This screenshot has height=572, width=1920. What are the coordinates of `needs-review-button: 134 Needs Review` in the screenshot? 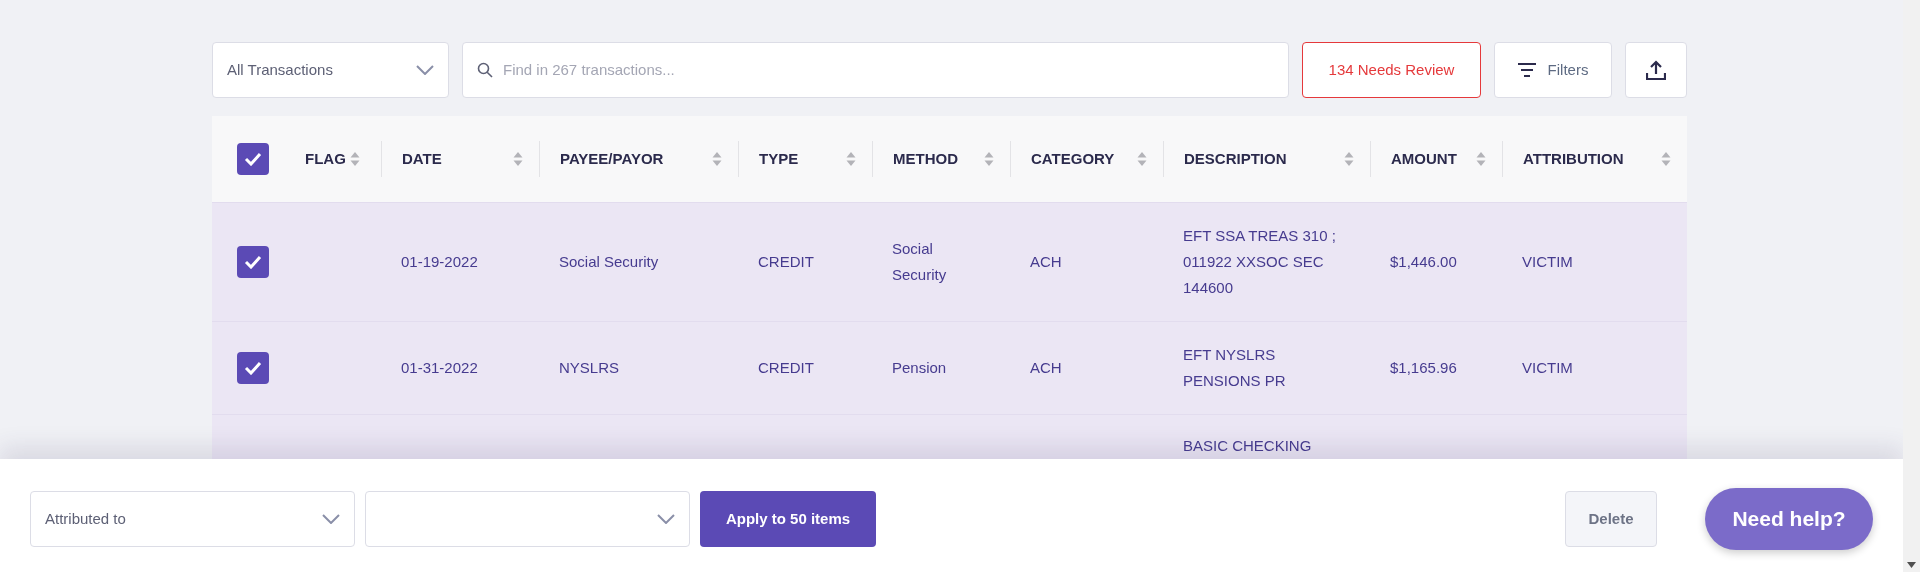 It's located at (1391, 70).